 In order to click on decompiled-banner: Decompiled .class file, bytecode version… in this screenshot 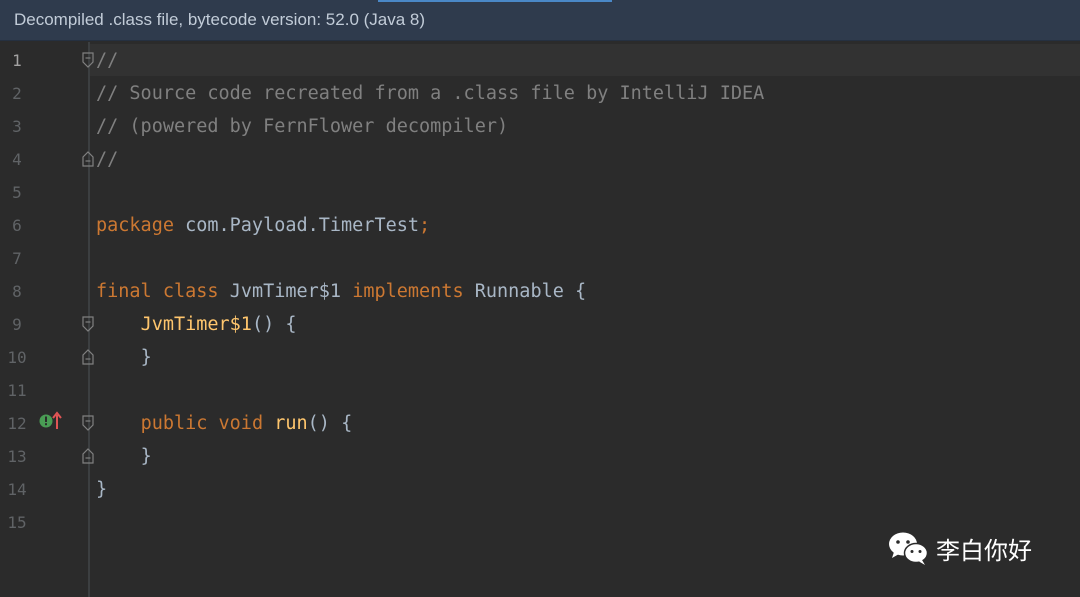, I will do `click(540, 20)`.